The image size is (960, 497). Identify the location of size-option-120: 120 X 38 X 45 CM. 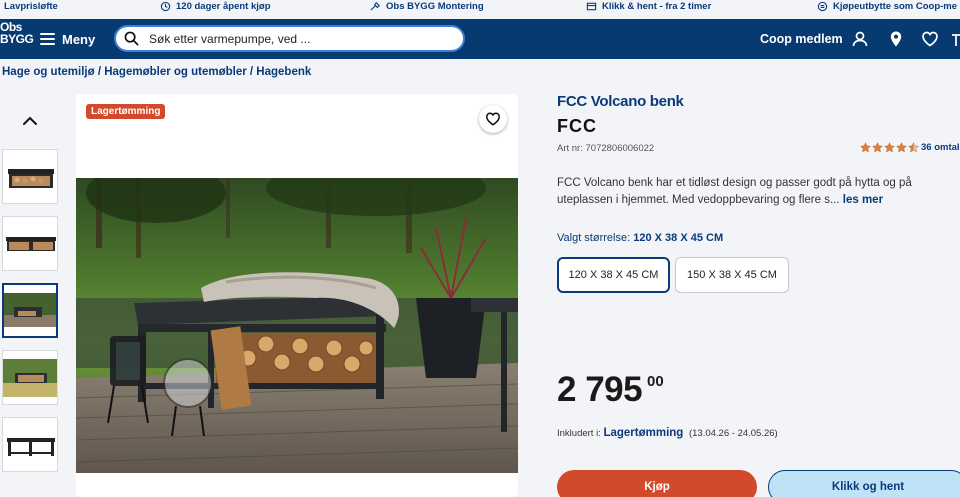
(613, 275).